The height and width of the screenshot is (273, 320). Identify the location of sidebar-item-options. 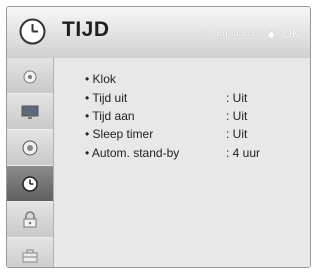
(30, 252).